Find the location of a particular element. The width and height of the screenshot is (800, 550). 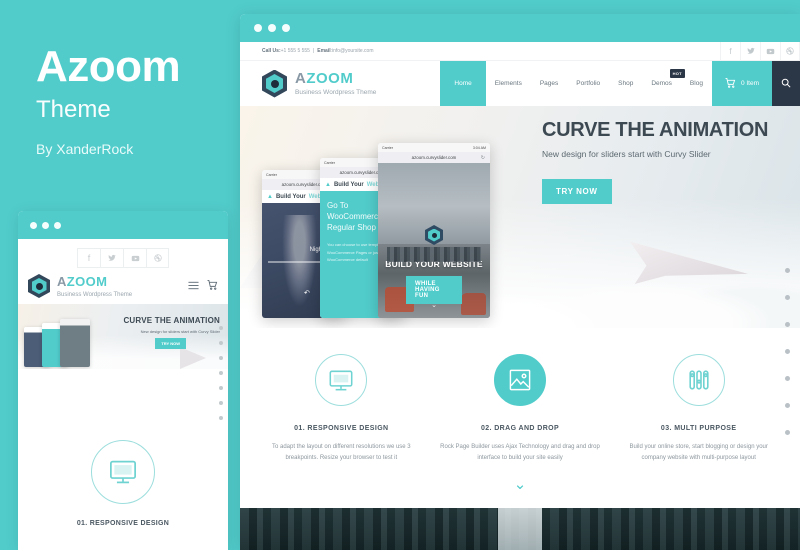

skate-park-image: BUILD YOUR WEBSITE WHILE HAVING FUN ⌄ is located at coordinates (434, 240).